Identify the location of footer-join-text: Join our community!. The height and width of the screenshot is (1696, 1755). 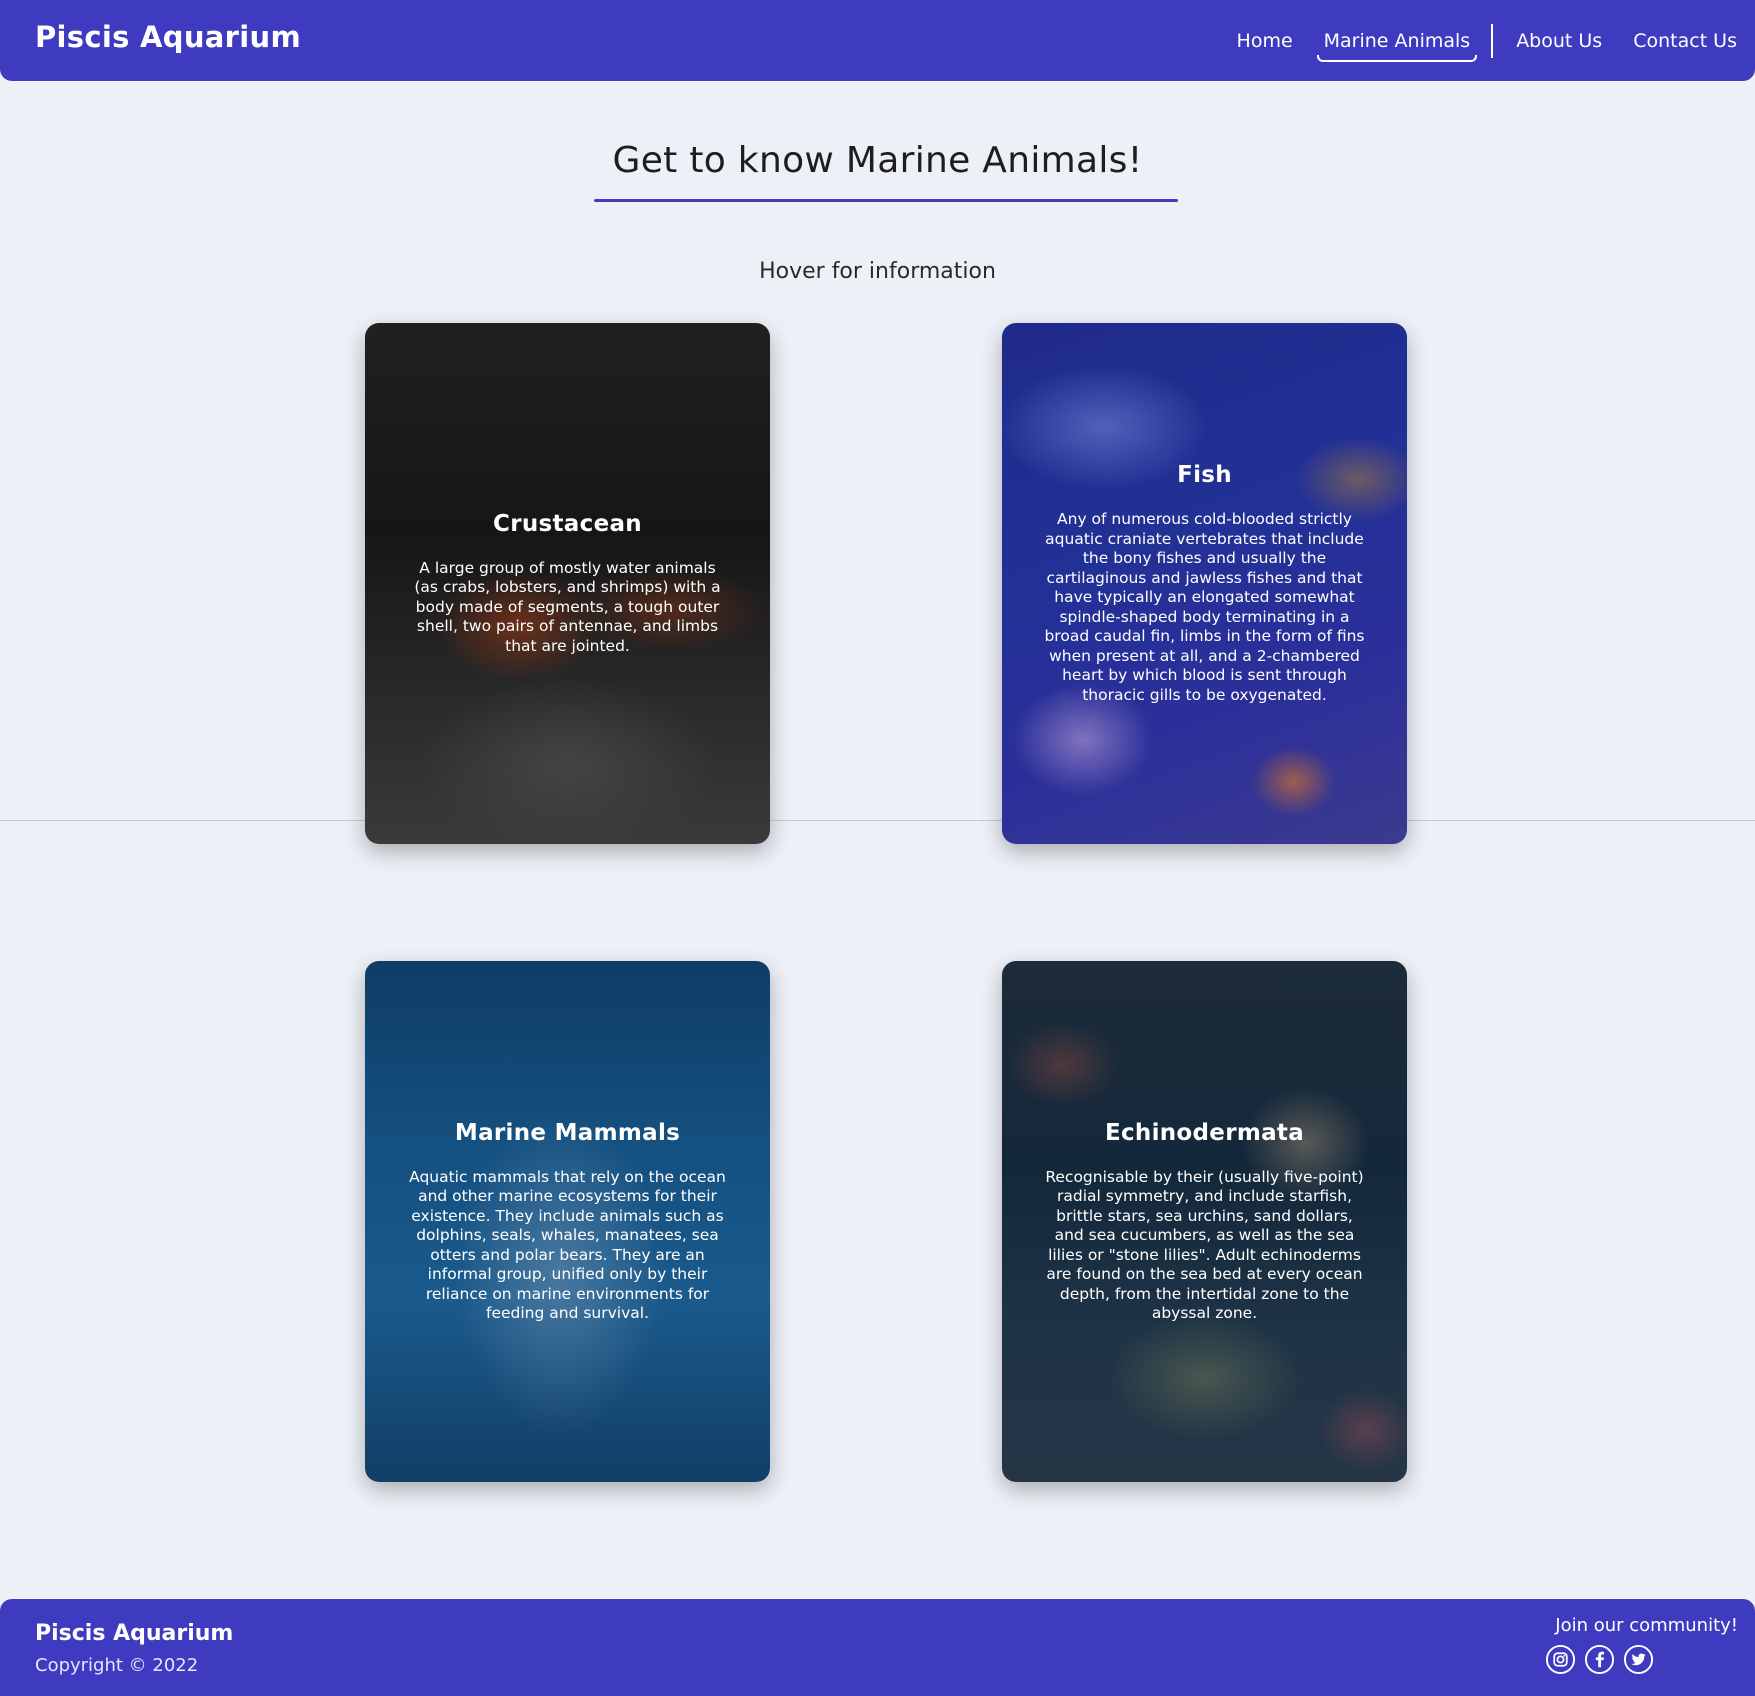
(1646, 1625).